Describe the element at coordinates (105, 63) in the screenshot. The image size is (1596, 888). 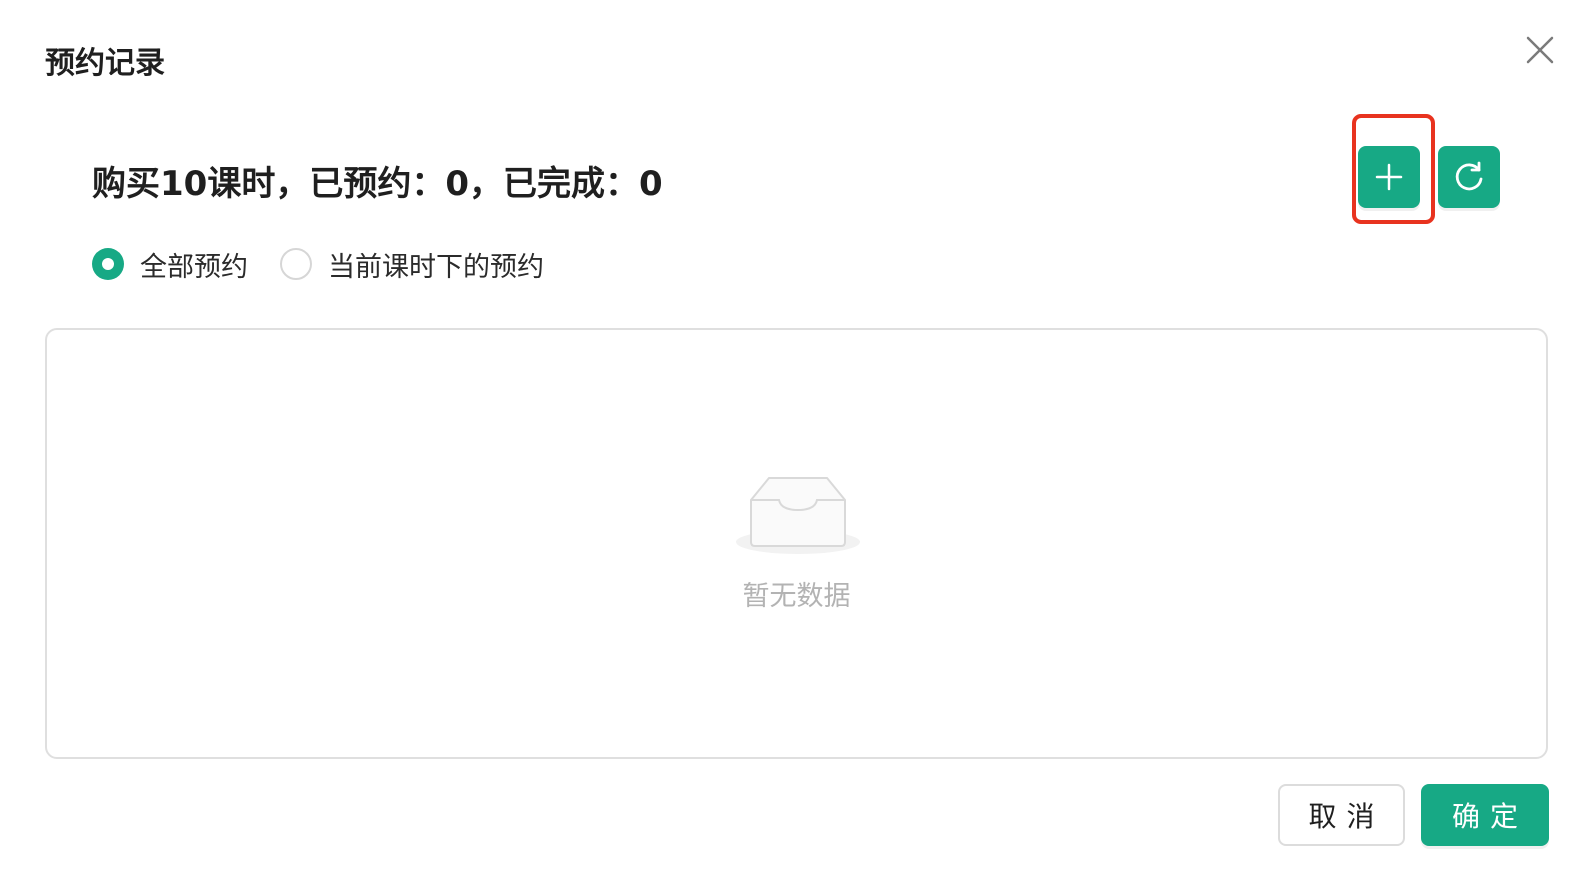
I see `dialog-title: 预约记录` at that location.